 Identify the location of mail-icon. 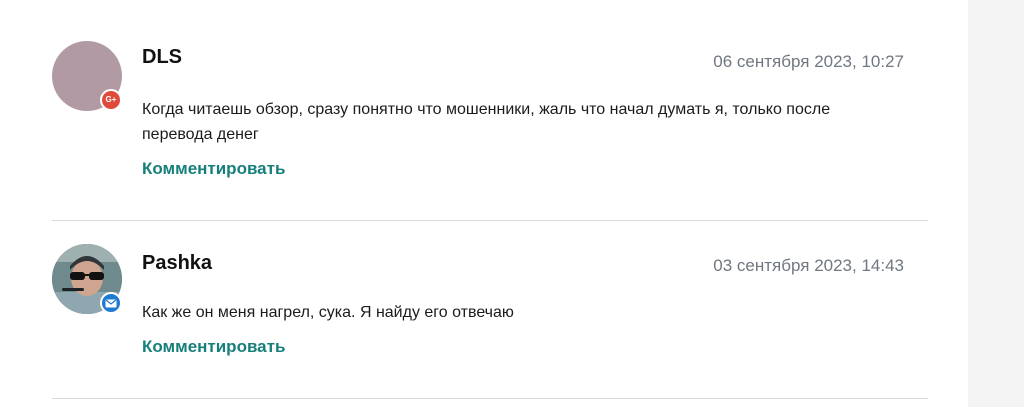
(111, 303).